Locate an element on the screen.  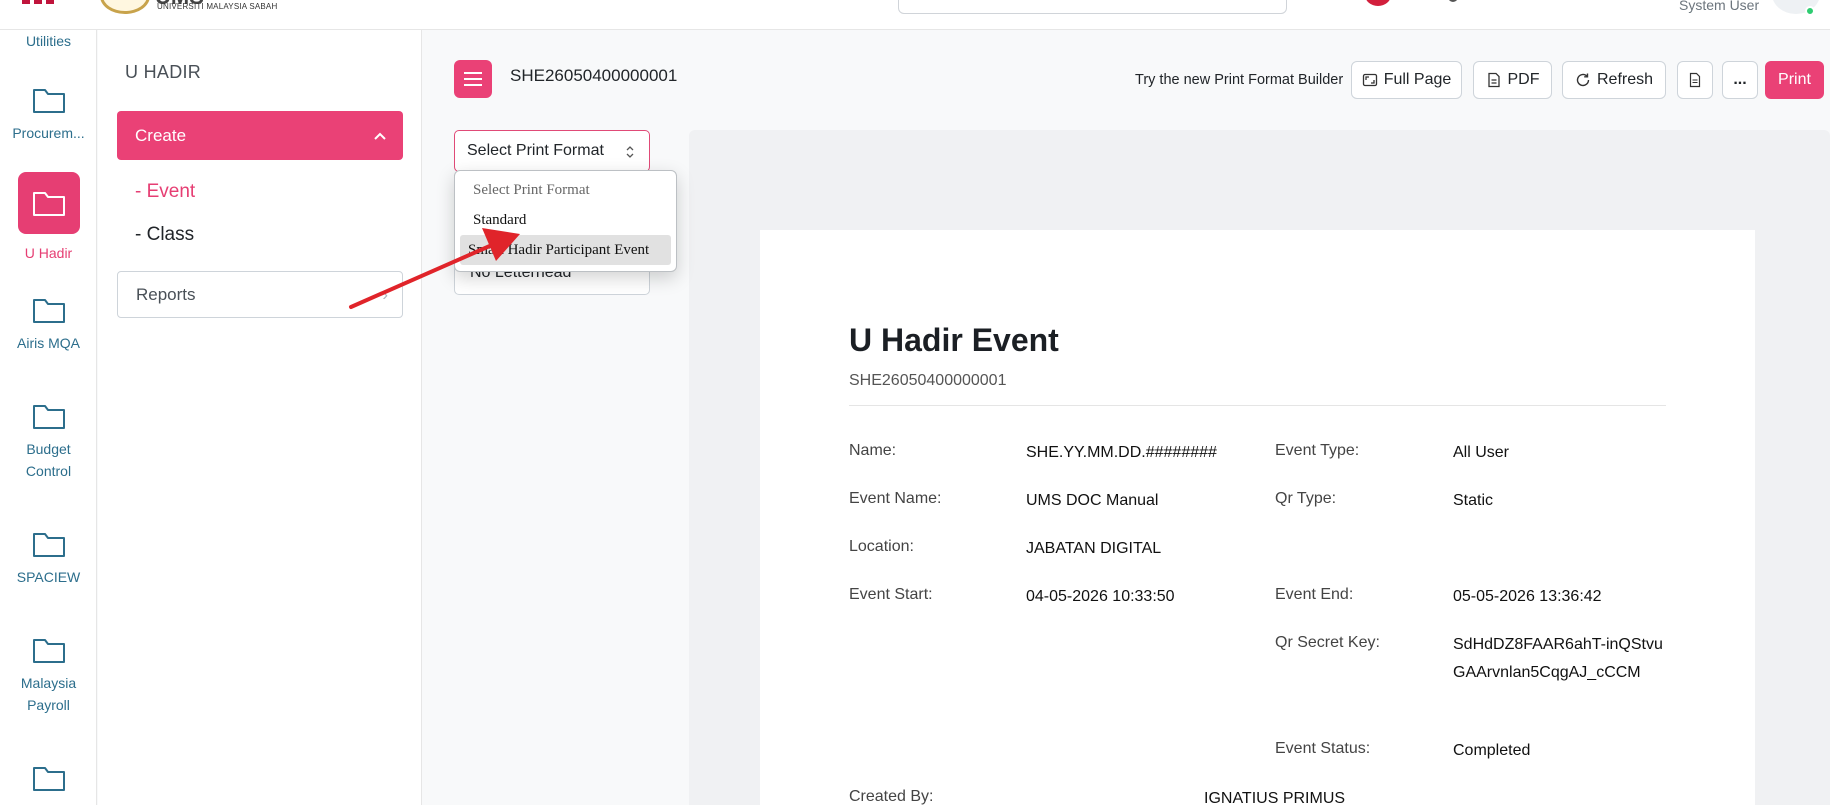
rail-item-label: Airis MQA is located at coordinates (48, 343).